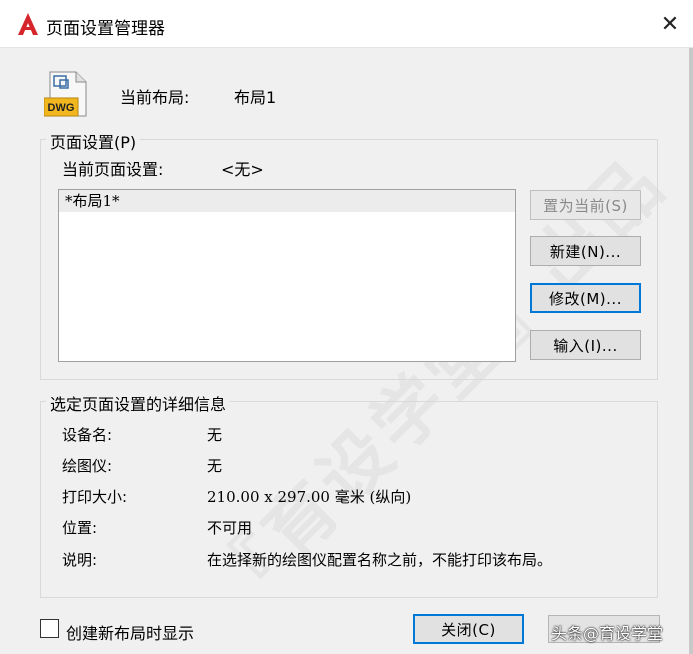 This screenshot has height=654, width=693. What do you see at coordinates (105, 29) in the screenshot?
I see `window-title: 页面设置管理器` at bounding box center [105, 29].